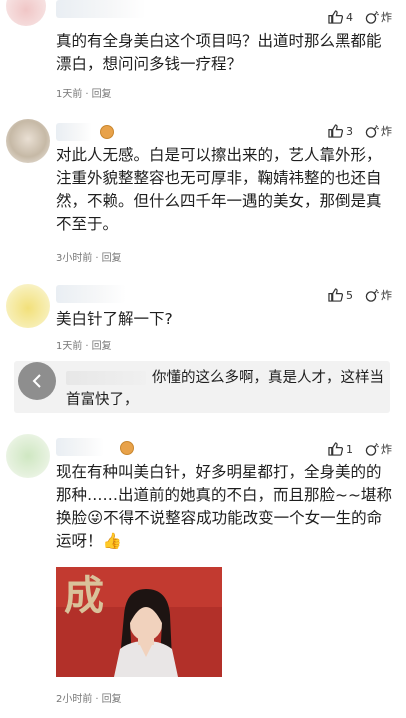  What do you see at coordinates (360, 449) in the screenshot?
I see `comment-actions: 1 炸` at bounding box center [360, 449].